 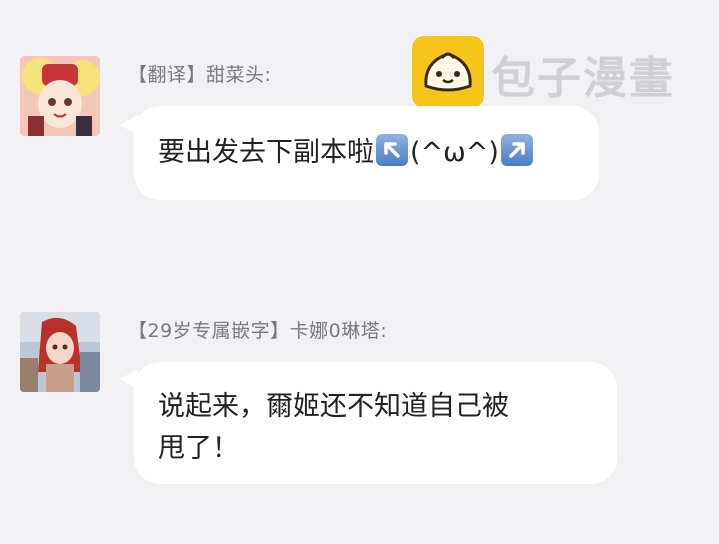 I want to click on message-text-line: 甩了！, so click(x=198, y=448).